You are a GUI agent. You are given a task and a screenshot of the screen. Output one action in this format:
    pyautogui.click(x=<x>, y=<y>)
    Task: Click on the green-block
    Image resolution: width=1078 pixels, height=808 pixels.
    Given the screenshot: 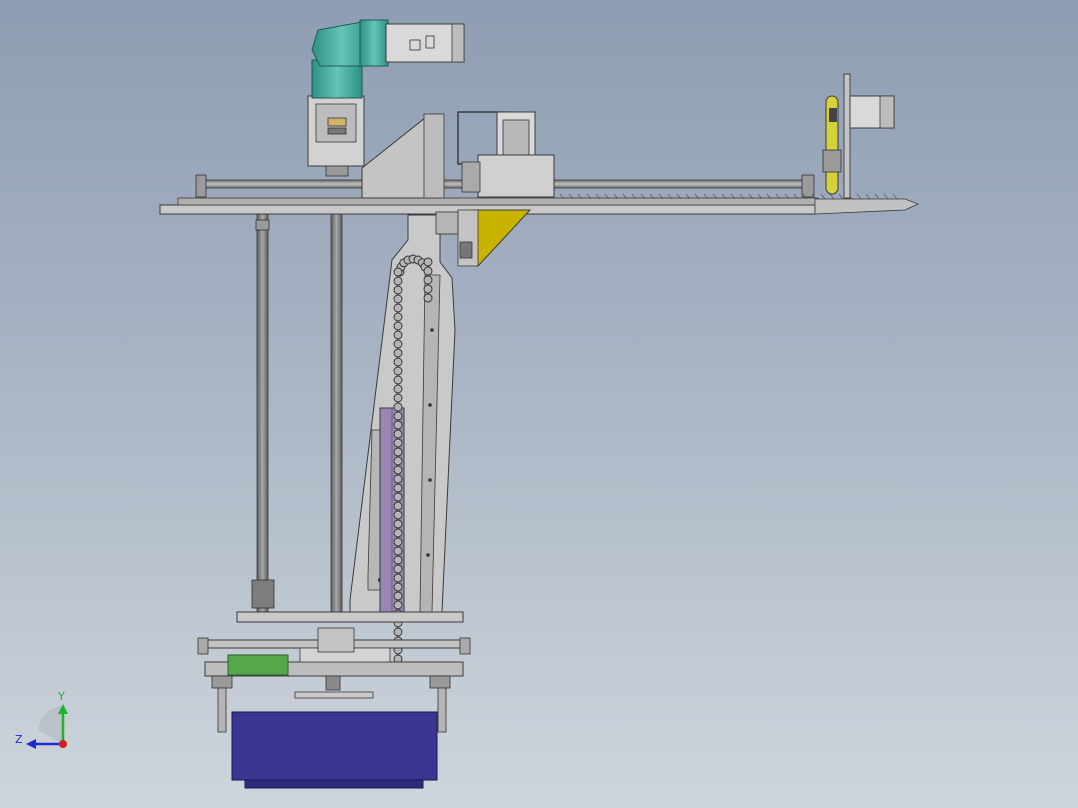 What is the action you would take?
    pyautogui.click(x=258, y=665)
    